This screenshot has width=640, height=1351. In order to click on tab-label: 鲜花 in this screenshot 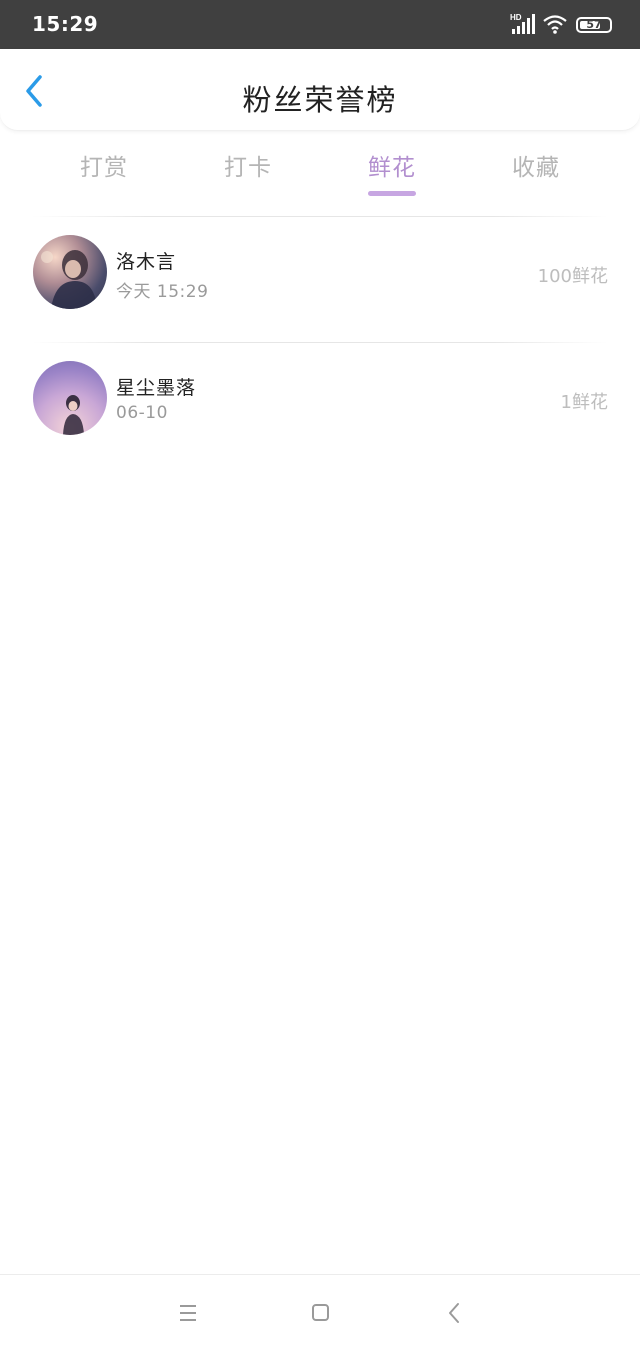, I will do `click(392, 168)`.